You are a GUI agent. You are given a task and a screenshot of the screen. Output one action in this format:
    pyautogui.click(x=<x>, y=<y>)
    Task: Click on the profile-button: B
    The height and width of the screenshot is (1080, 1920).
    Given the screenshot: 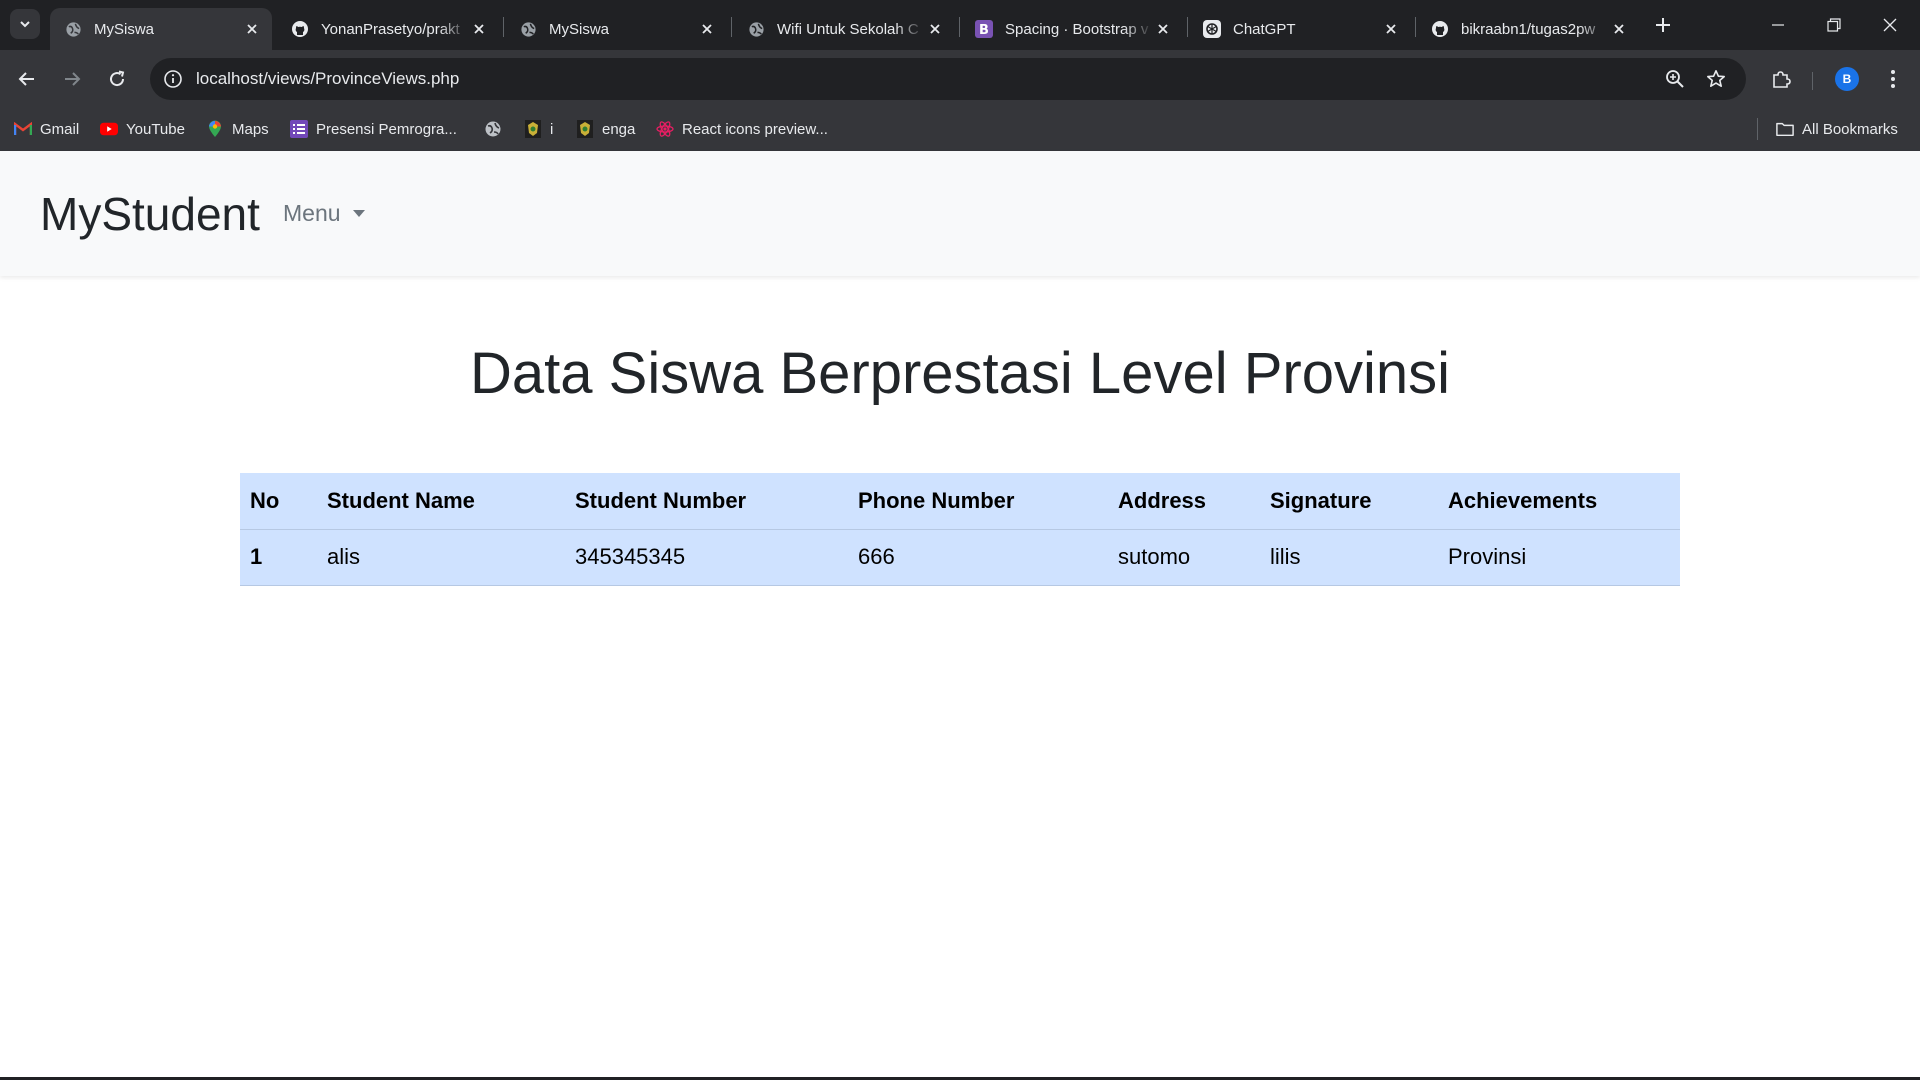 What is the action you would take?
    pyautogui.click(x=1847, y=79)
    